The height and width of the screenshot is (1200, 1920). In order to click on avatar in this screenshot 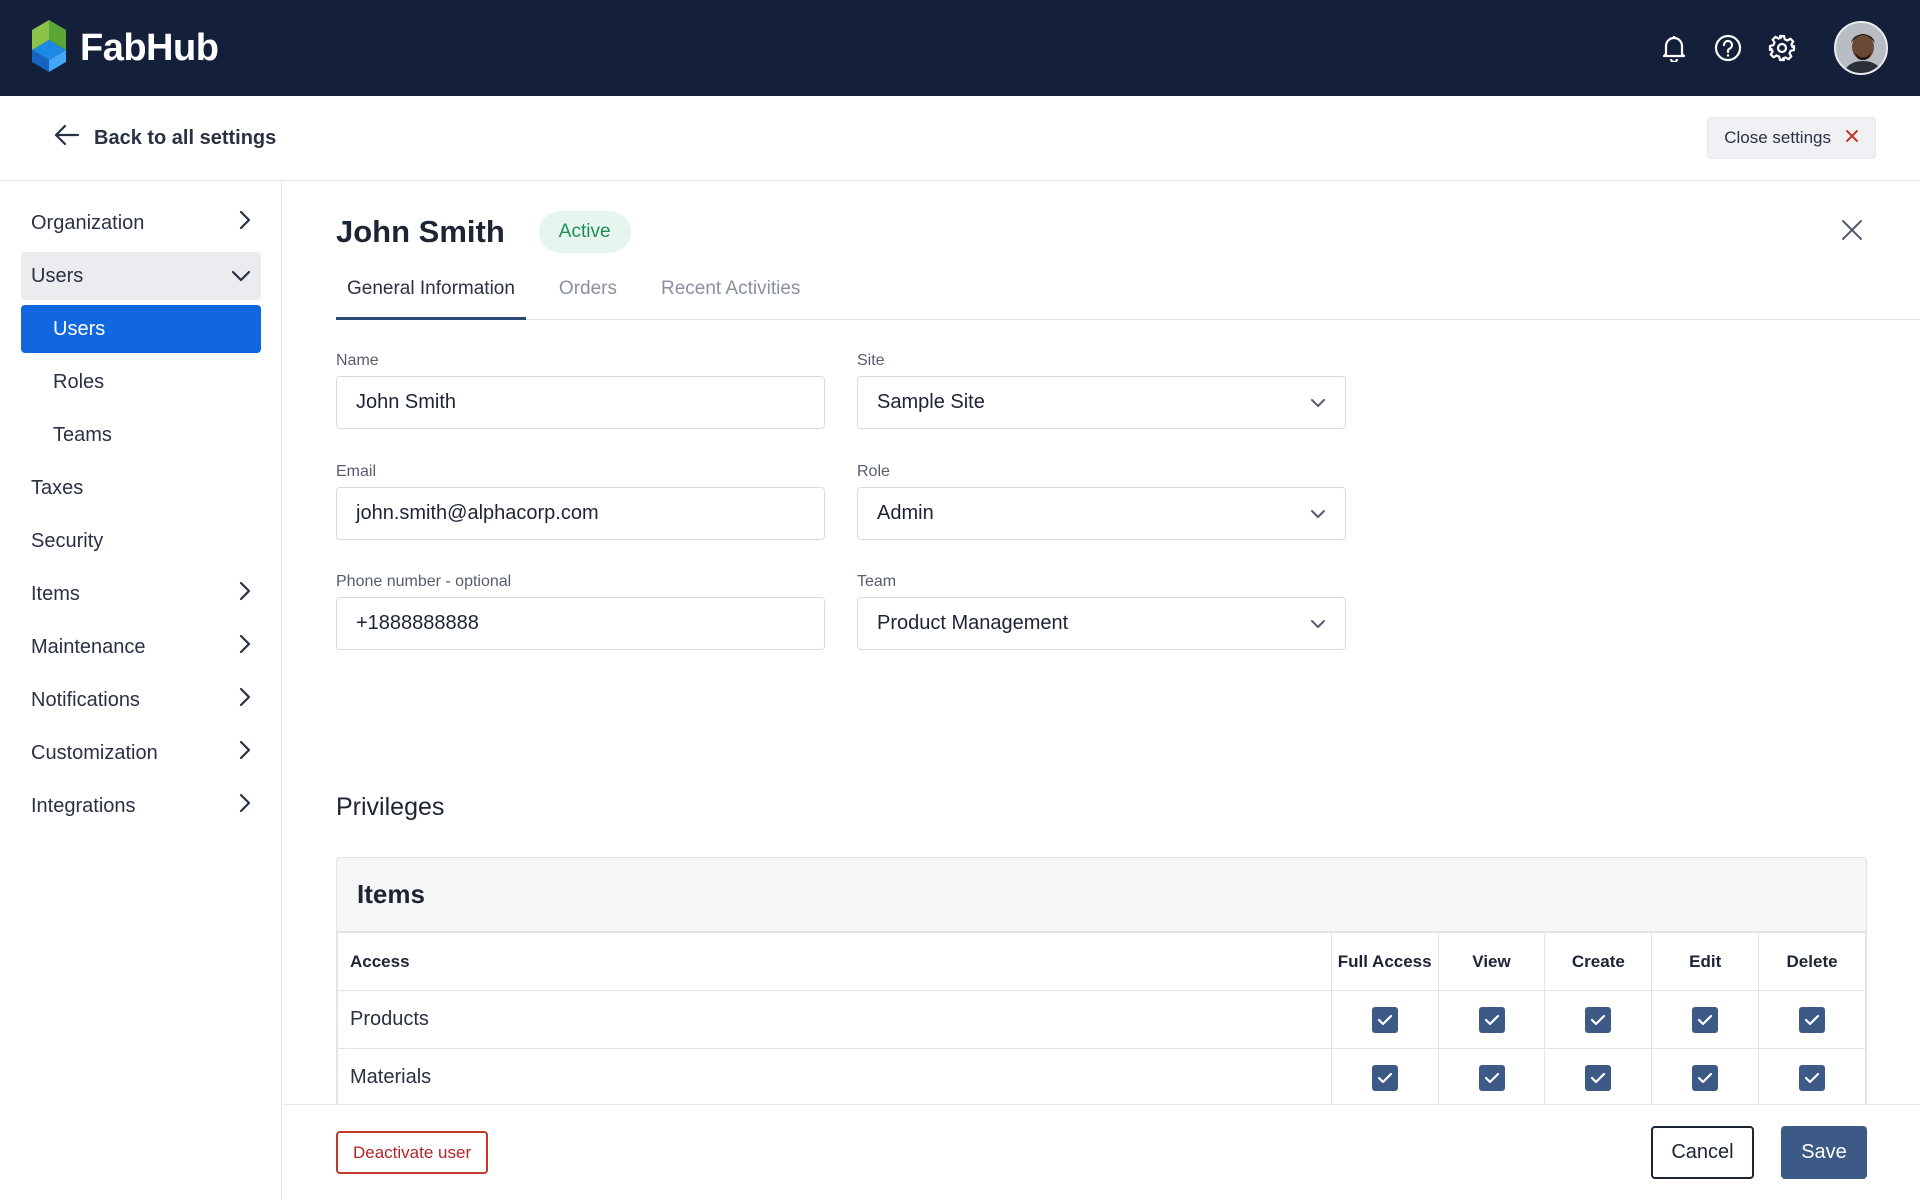, I will do `click(1861, 48)`.